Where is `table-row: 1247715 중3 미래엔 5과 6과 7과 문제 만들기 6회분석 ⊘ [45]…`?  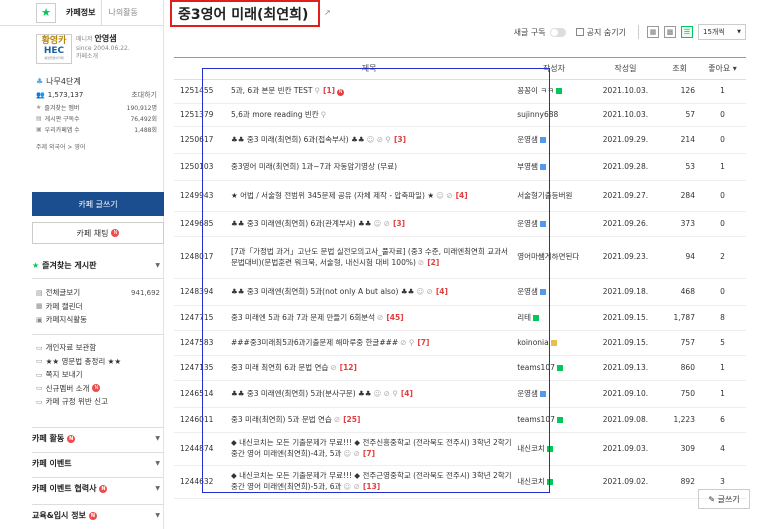
table-row: 1247715 중3 미래엔 5과 6과 7과 문제 만들기 6회분석 ⊘ [45]… is located at coordinates (460, 318).